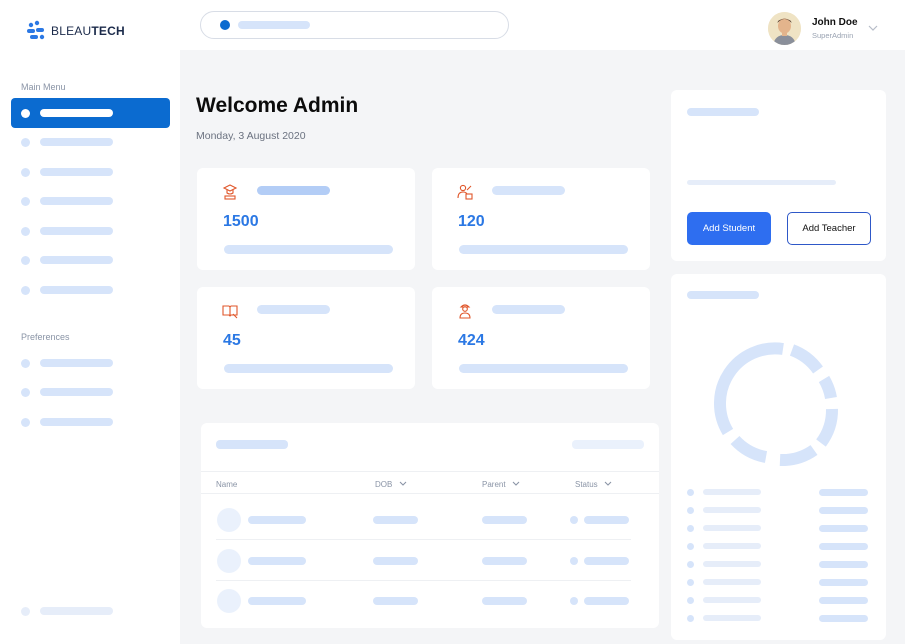 The height and width of the screenshot is (644, 905). I want to click on book-icon, so click(230, 312).